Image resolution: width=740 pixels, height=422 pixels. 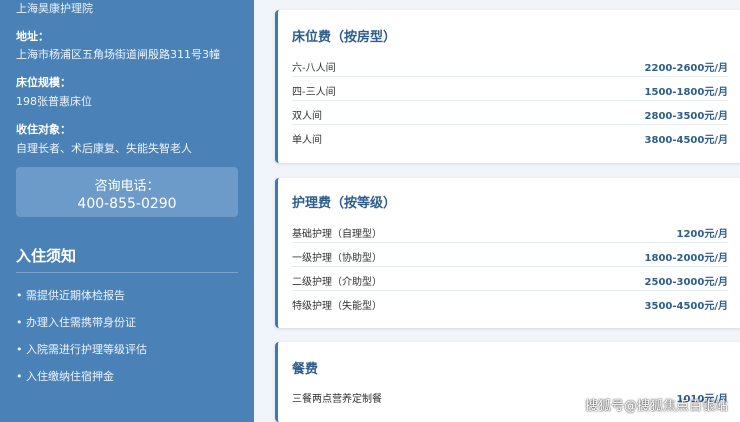 What do you see at coordinates (510, 113) in the screenshot?
I see `table-row: 双人间 2800-3500元/月` at bounding box center [510, 113].